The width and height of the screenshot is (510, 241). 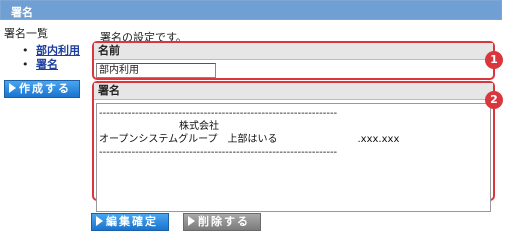 I want to click on name-section: 名前 部内利用 1, so click(x=297, y=60).